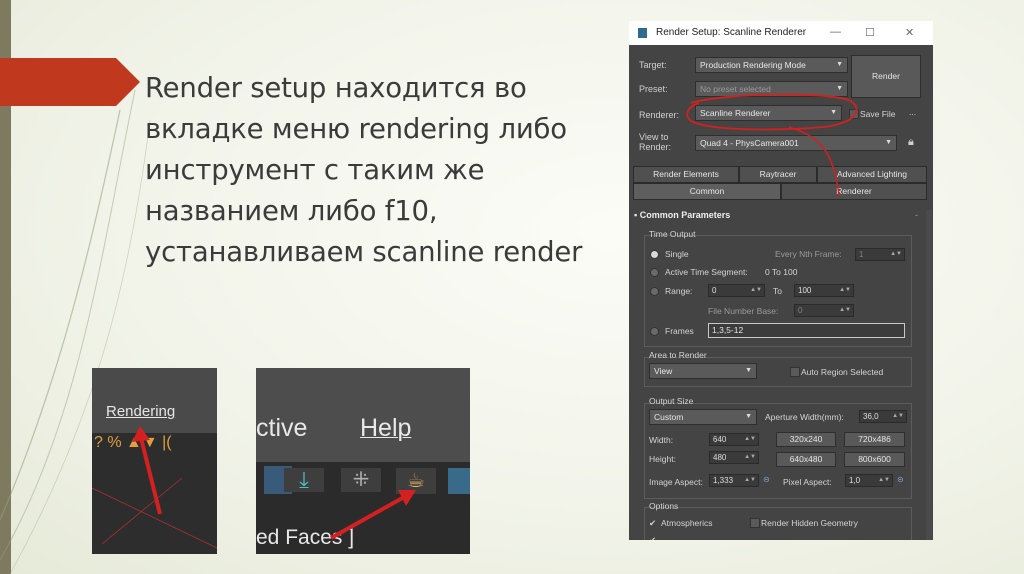  Describe the element at coordinates (70, 82) in the screenshot. I see `arrow-banner` at that location.